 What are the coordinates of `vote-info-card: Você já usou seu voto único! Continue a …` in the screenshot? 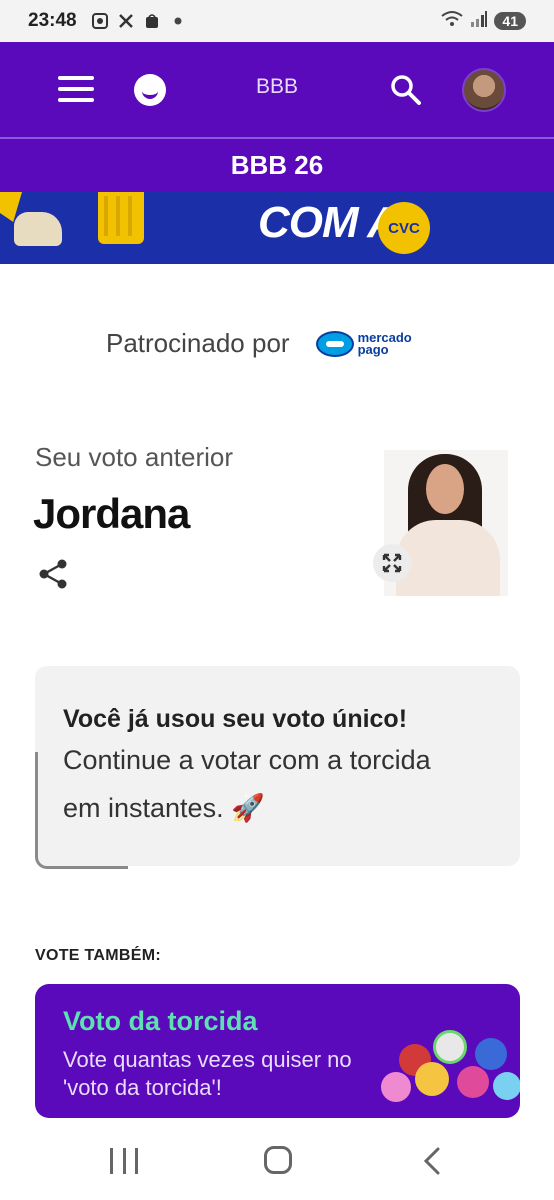 It's located at (277, 767).